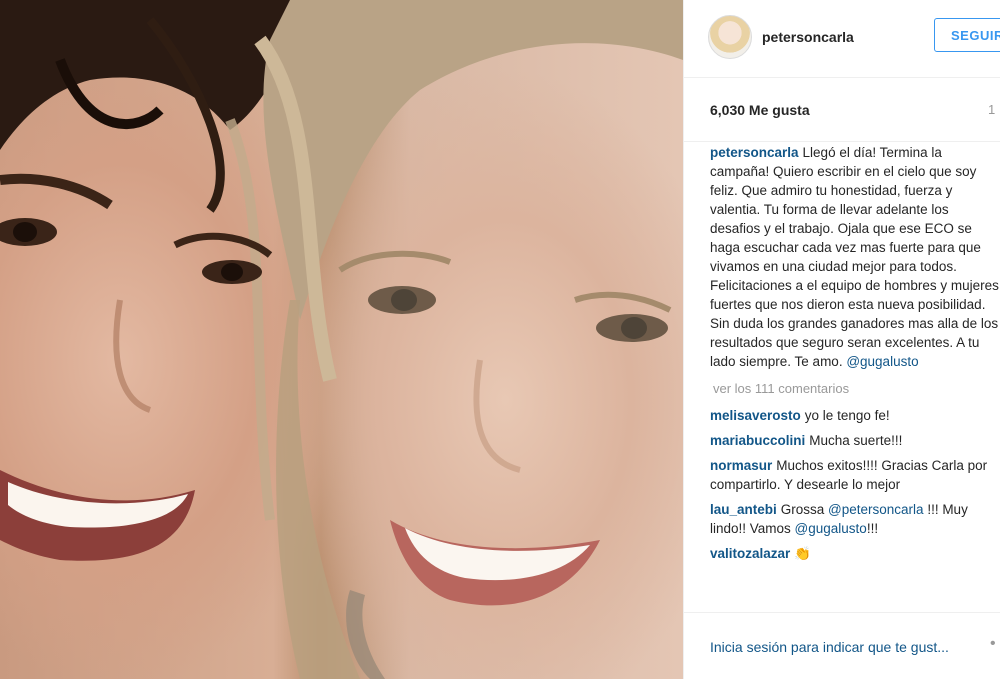  I want to click on comment-text: !!!, so click(872, 528).